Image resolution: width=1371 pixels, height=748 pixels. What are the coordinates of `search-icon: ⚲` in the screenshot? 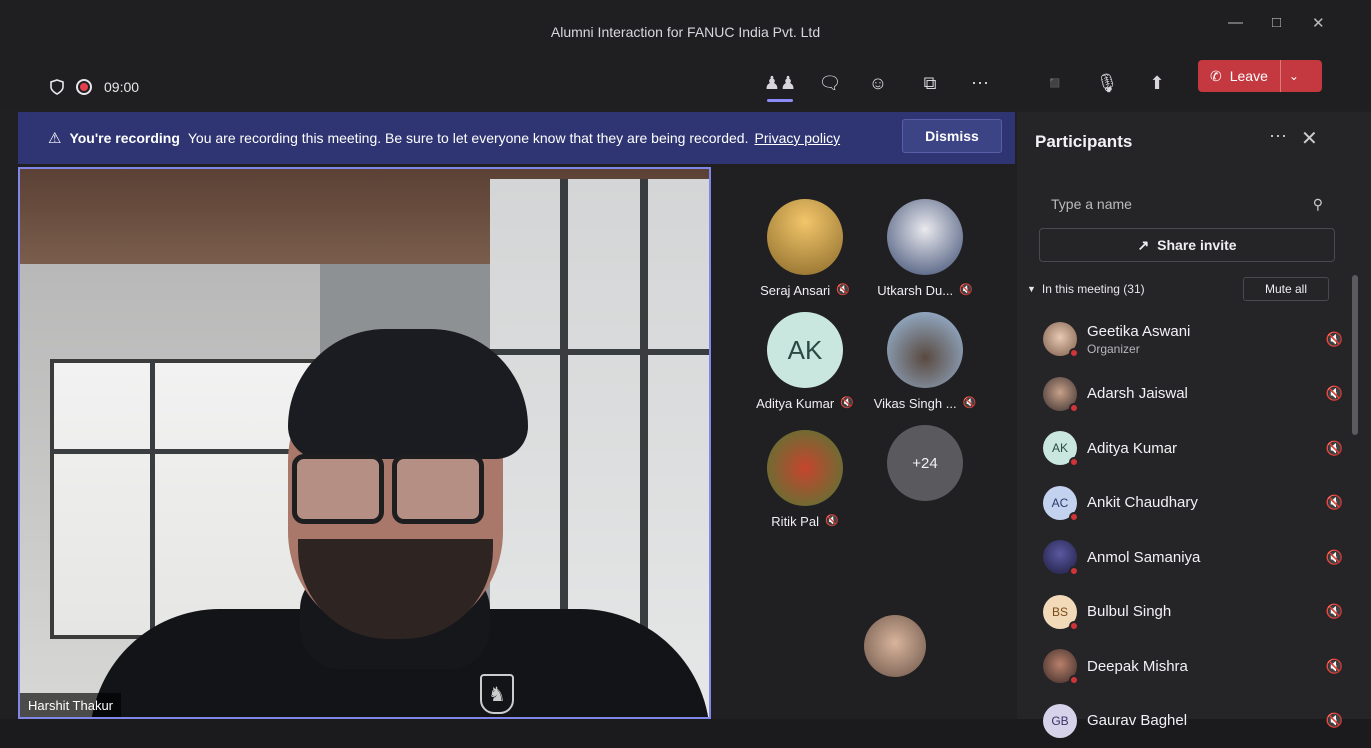 It's located at (1318, 204).